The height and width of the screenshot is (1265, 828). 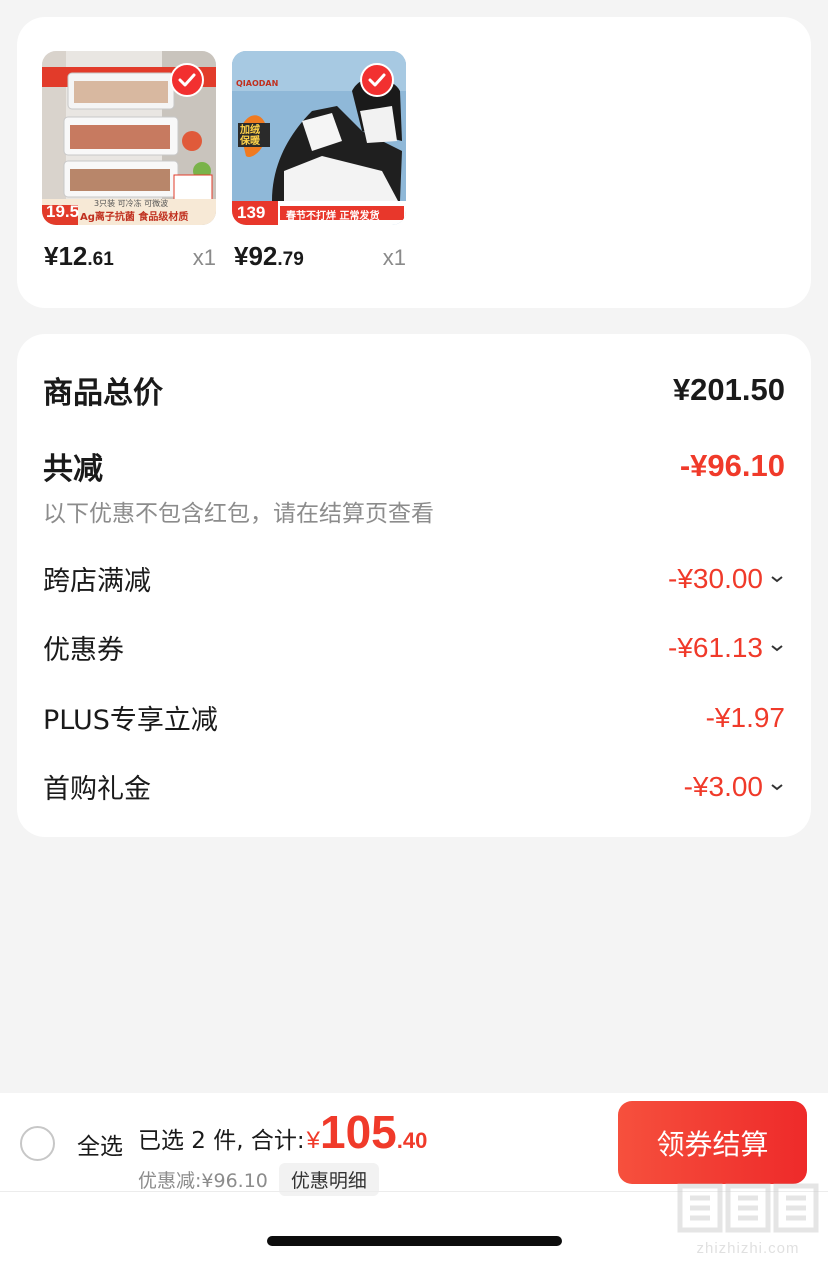 I want to click on total-reduction-value: -¥96.10, so click(x=732, y=465).